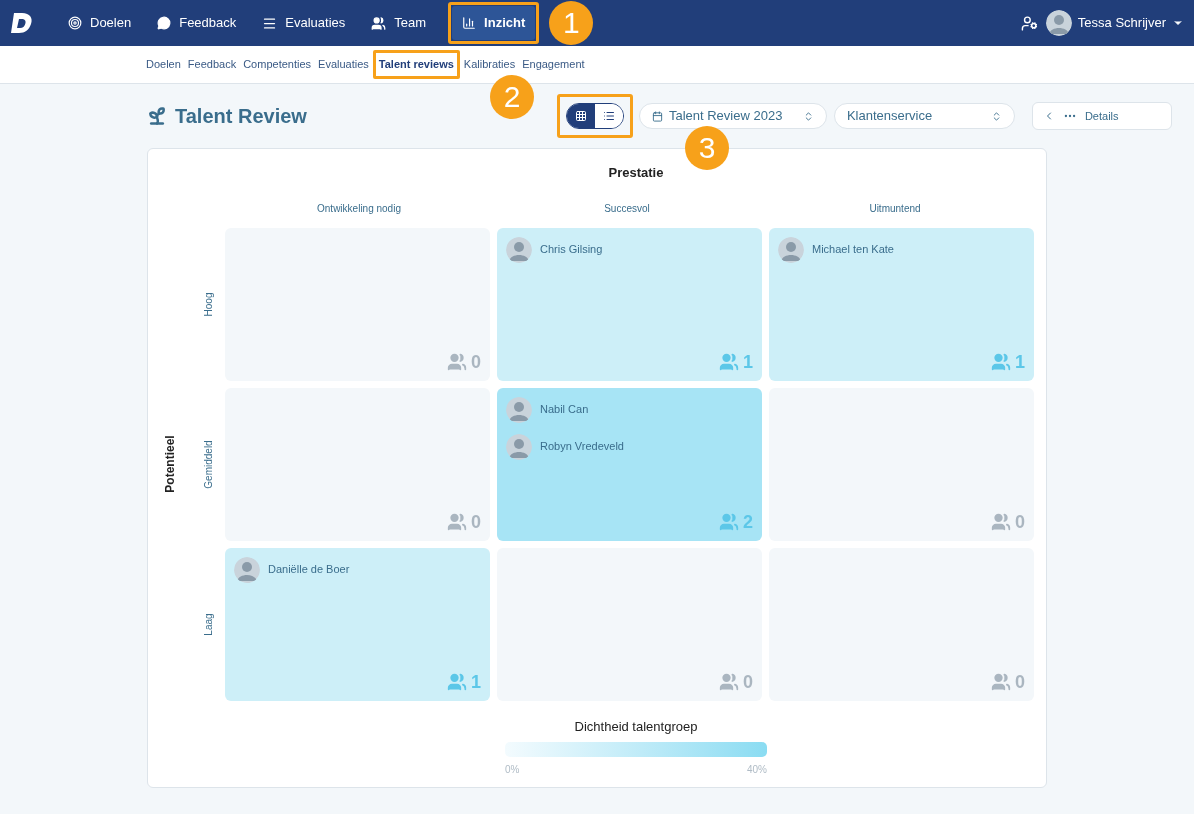 This screenshot has width=1194, height=814. I want to click on person-name: Robyn Vredeveld, so click(582, 446).